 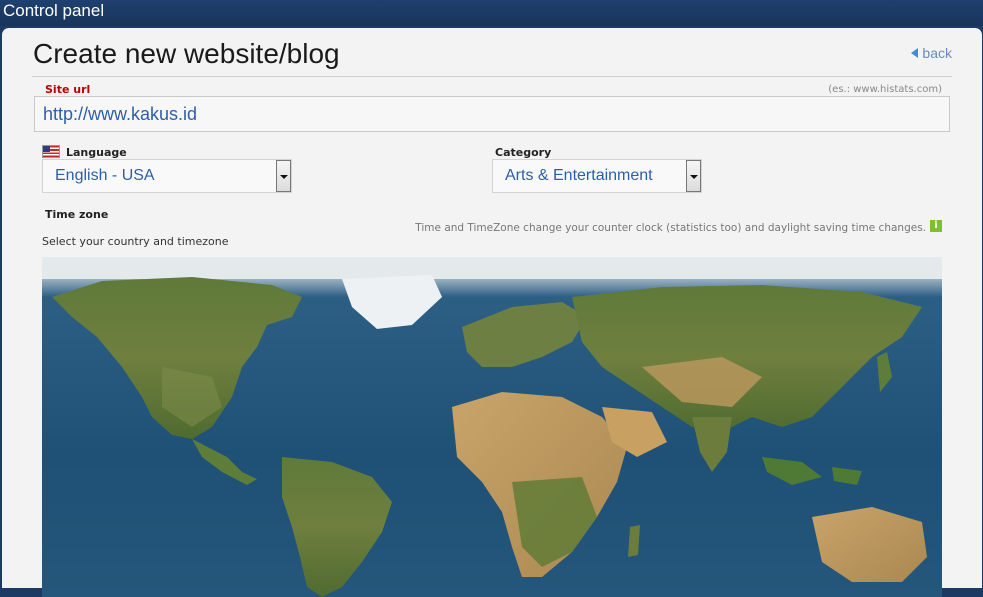 I want to click on site-url-hint: (es.: www.histats.com), so click(x=885, y=89).